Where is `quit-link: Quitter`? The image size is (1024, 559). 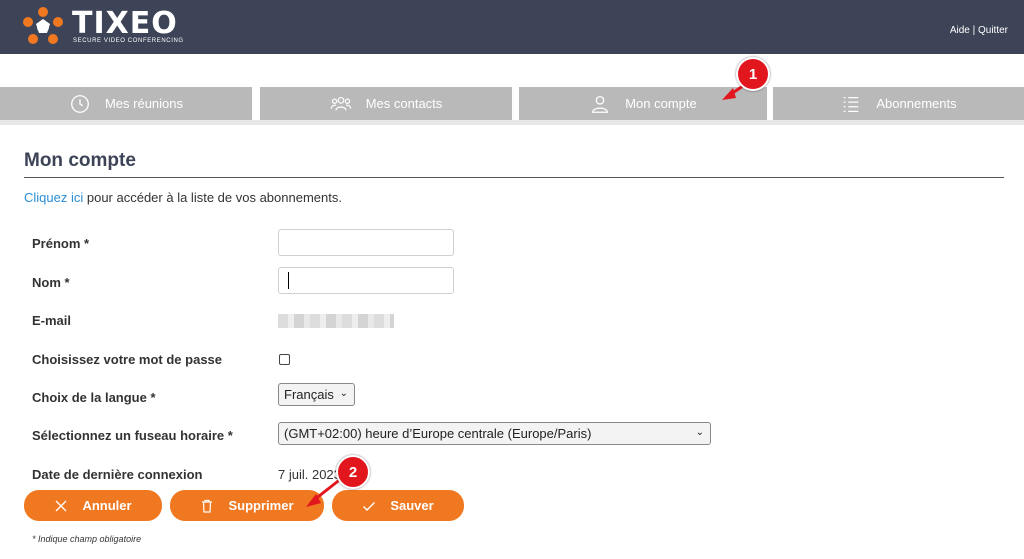 quit-link: Quitter is located at coordinates (993, 30).